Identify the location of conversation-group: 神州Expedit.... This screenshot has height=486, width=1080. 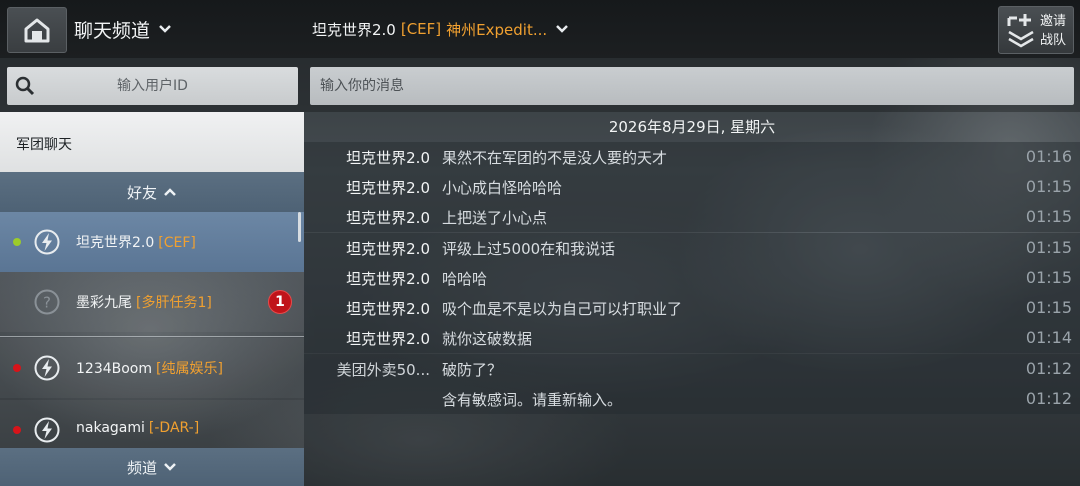
(497, 29).